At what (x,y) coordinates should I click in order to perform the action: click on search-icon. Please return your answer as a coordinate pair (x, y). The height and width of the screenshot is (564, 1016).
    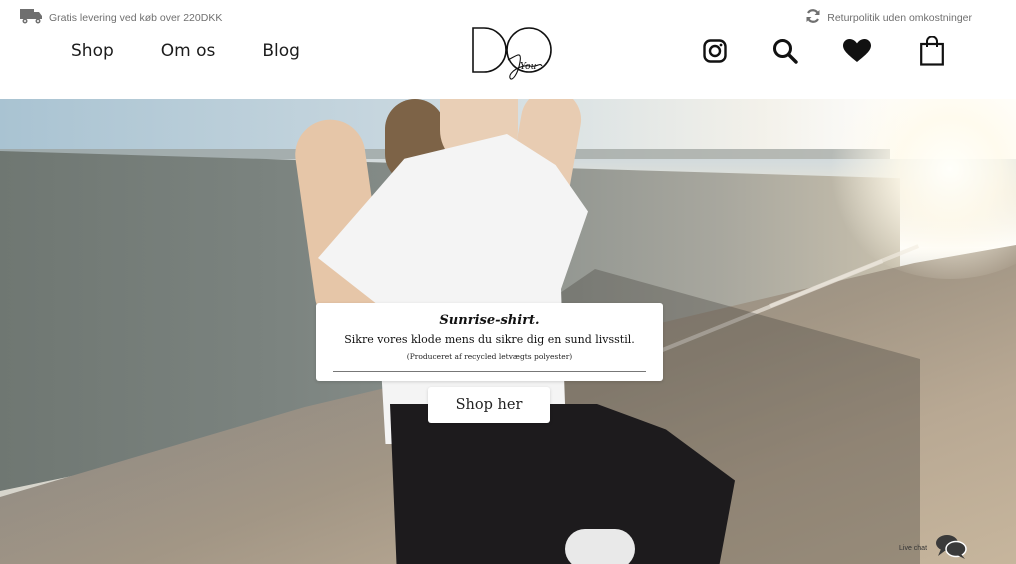
    Looking at the image, I should click on (785, 51).